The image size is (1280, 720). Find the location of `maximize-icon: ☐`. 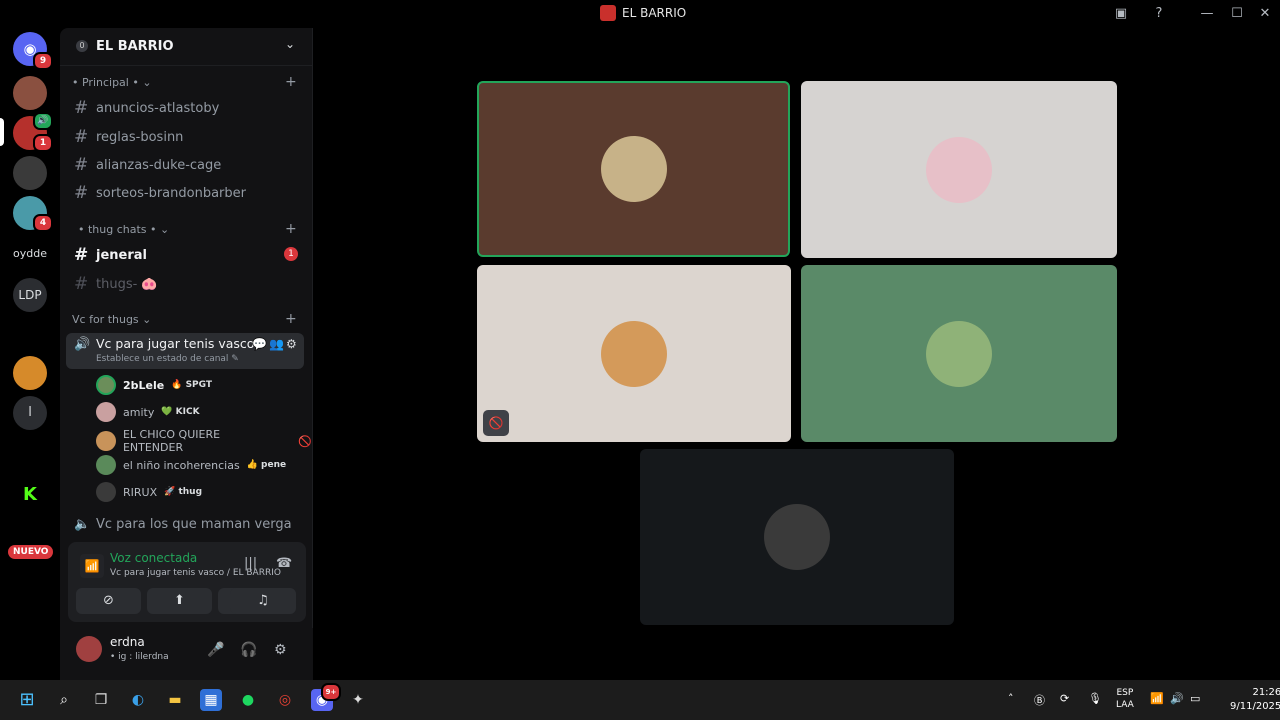

maximize-icon: ☐ is located at coordinates (1237, 14).